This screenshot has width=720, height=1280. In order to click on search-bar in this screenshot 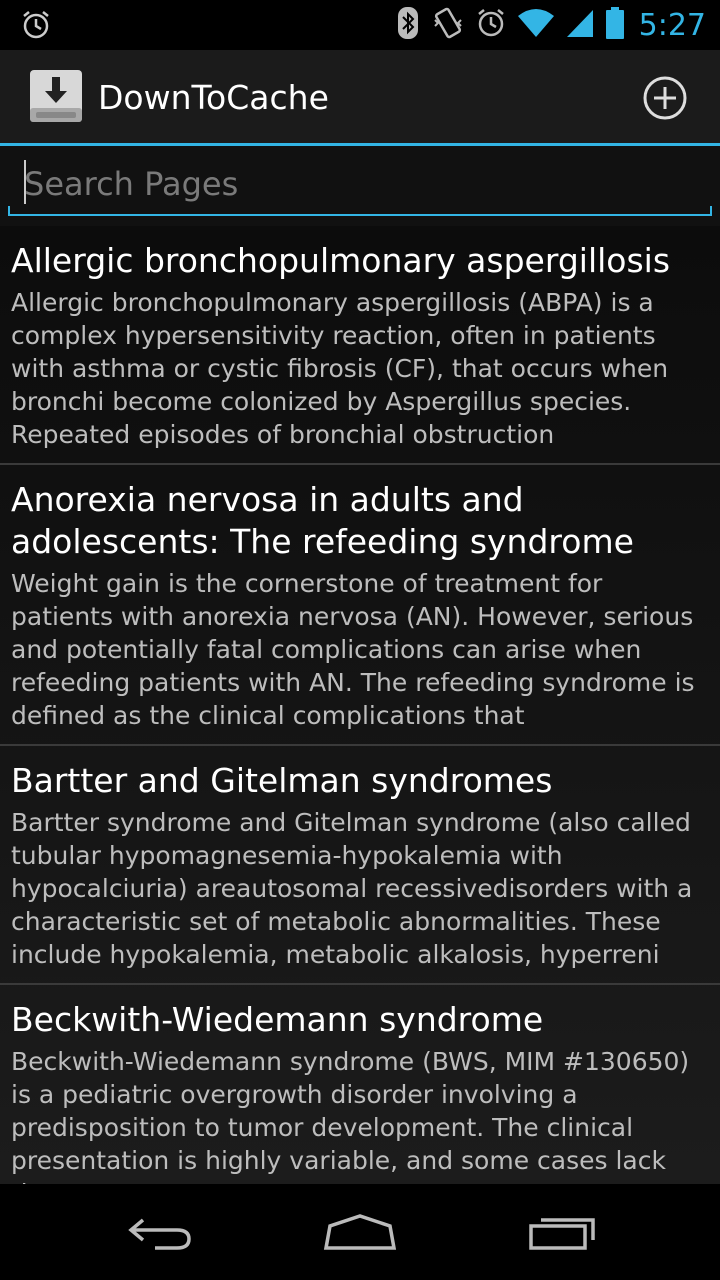, I will do `click(360, 186)`.